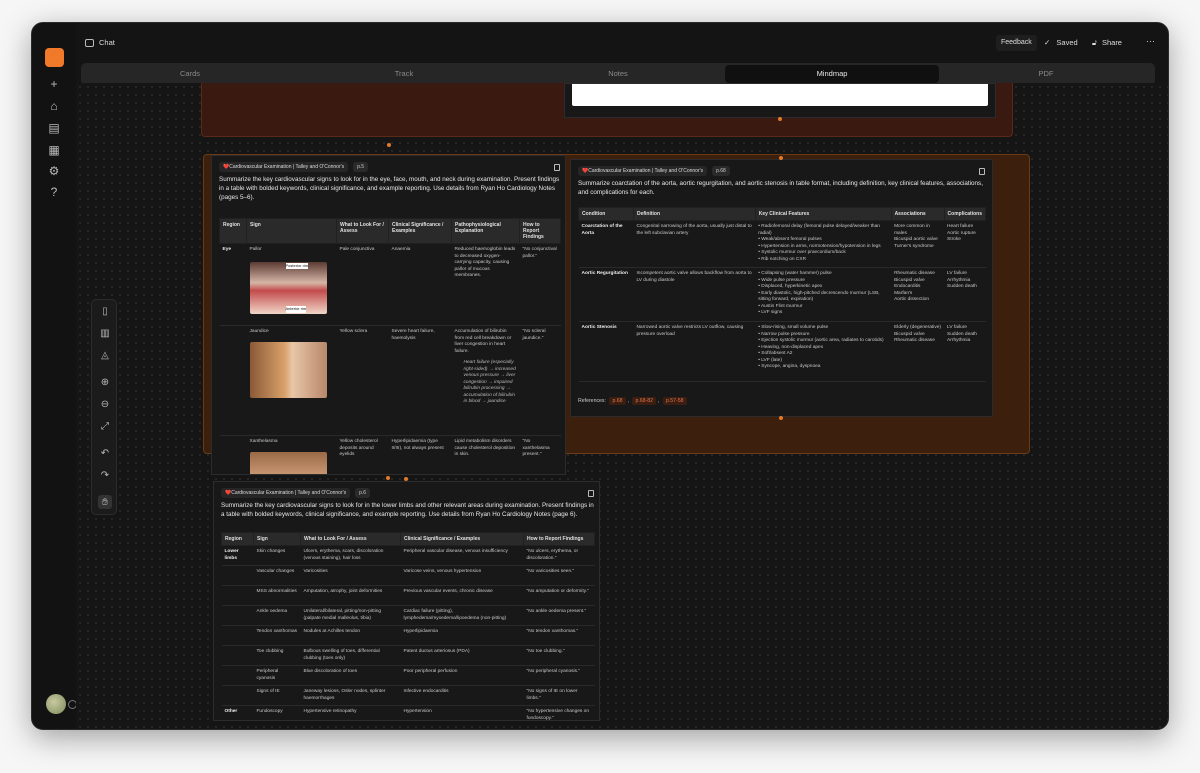 This screenshot has width=1200, height=773. I want to click on undo-icon: ↶, so click(105, 453).